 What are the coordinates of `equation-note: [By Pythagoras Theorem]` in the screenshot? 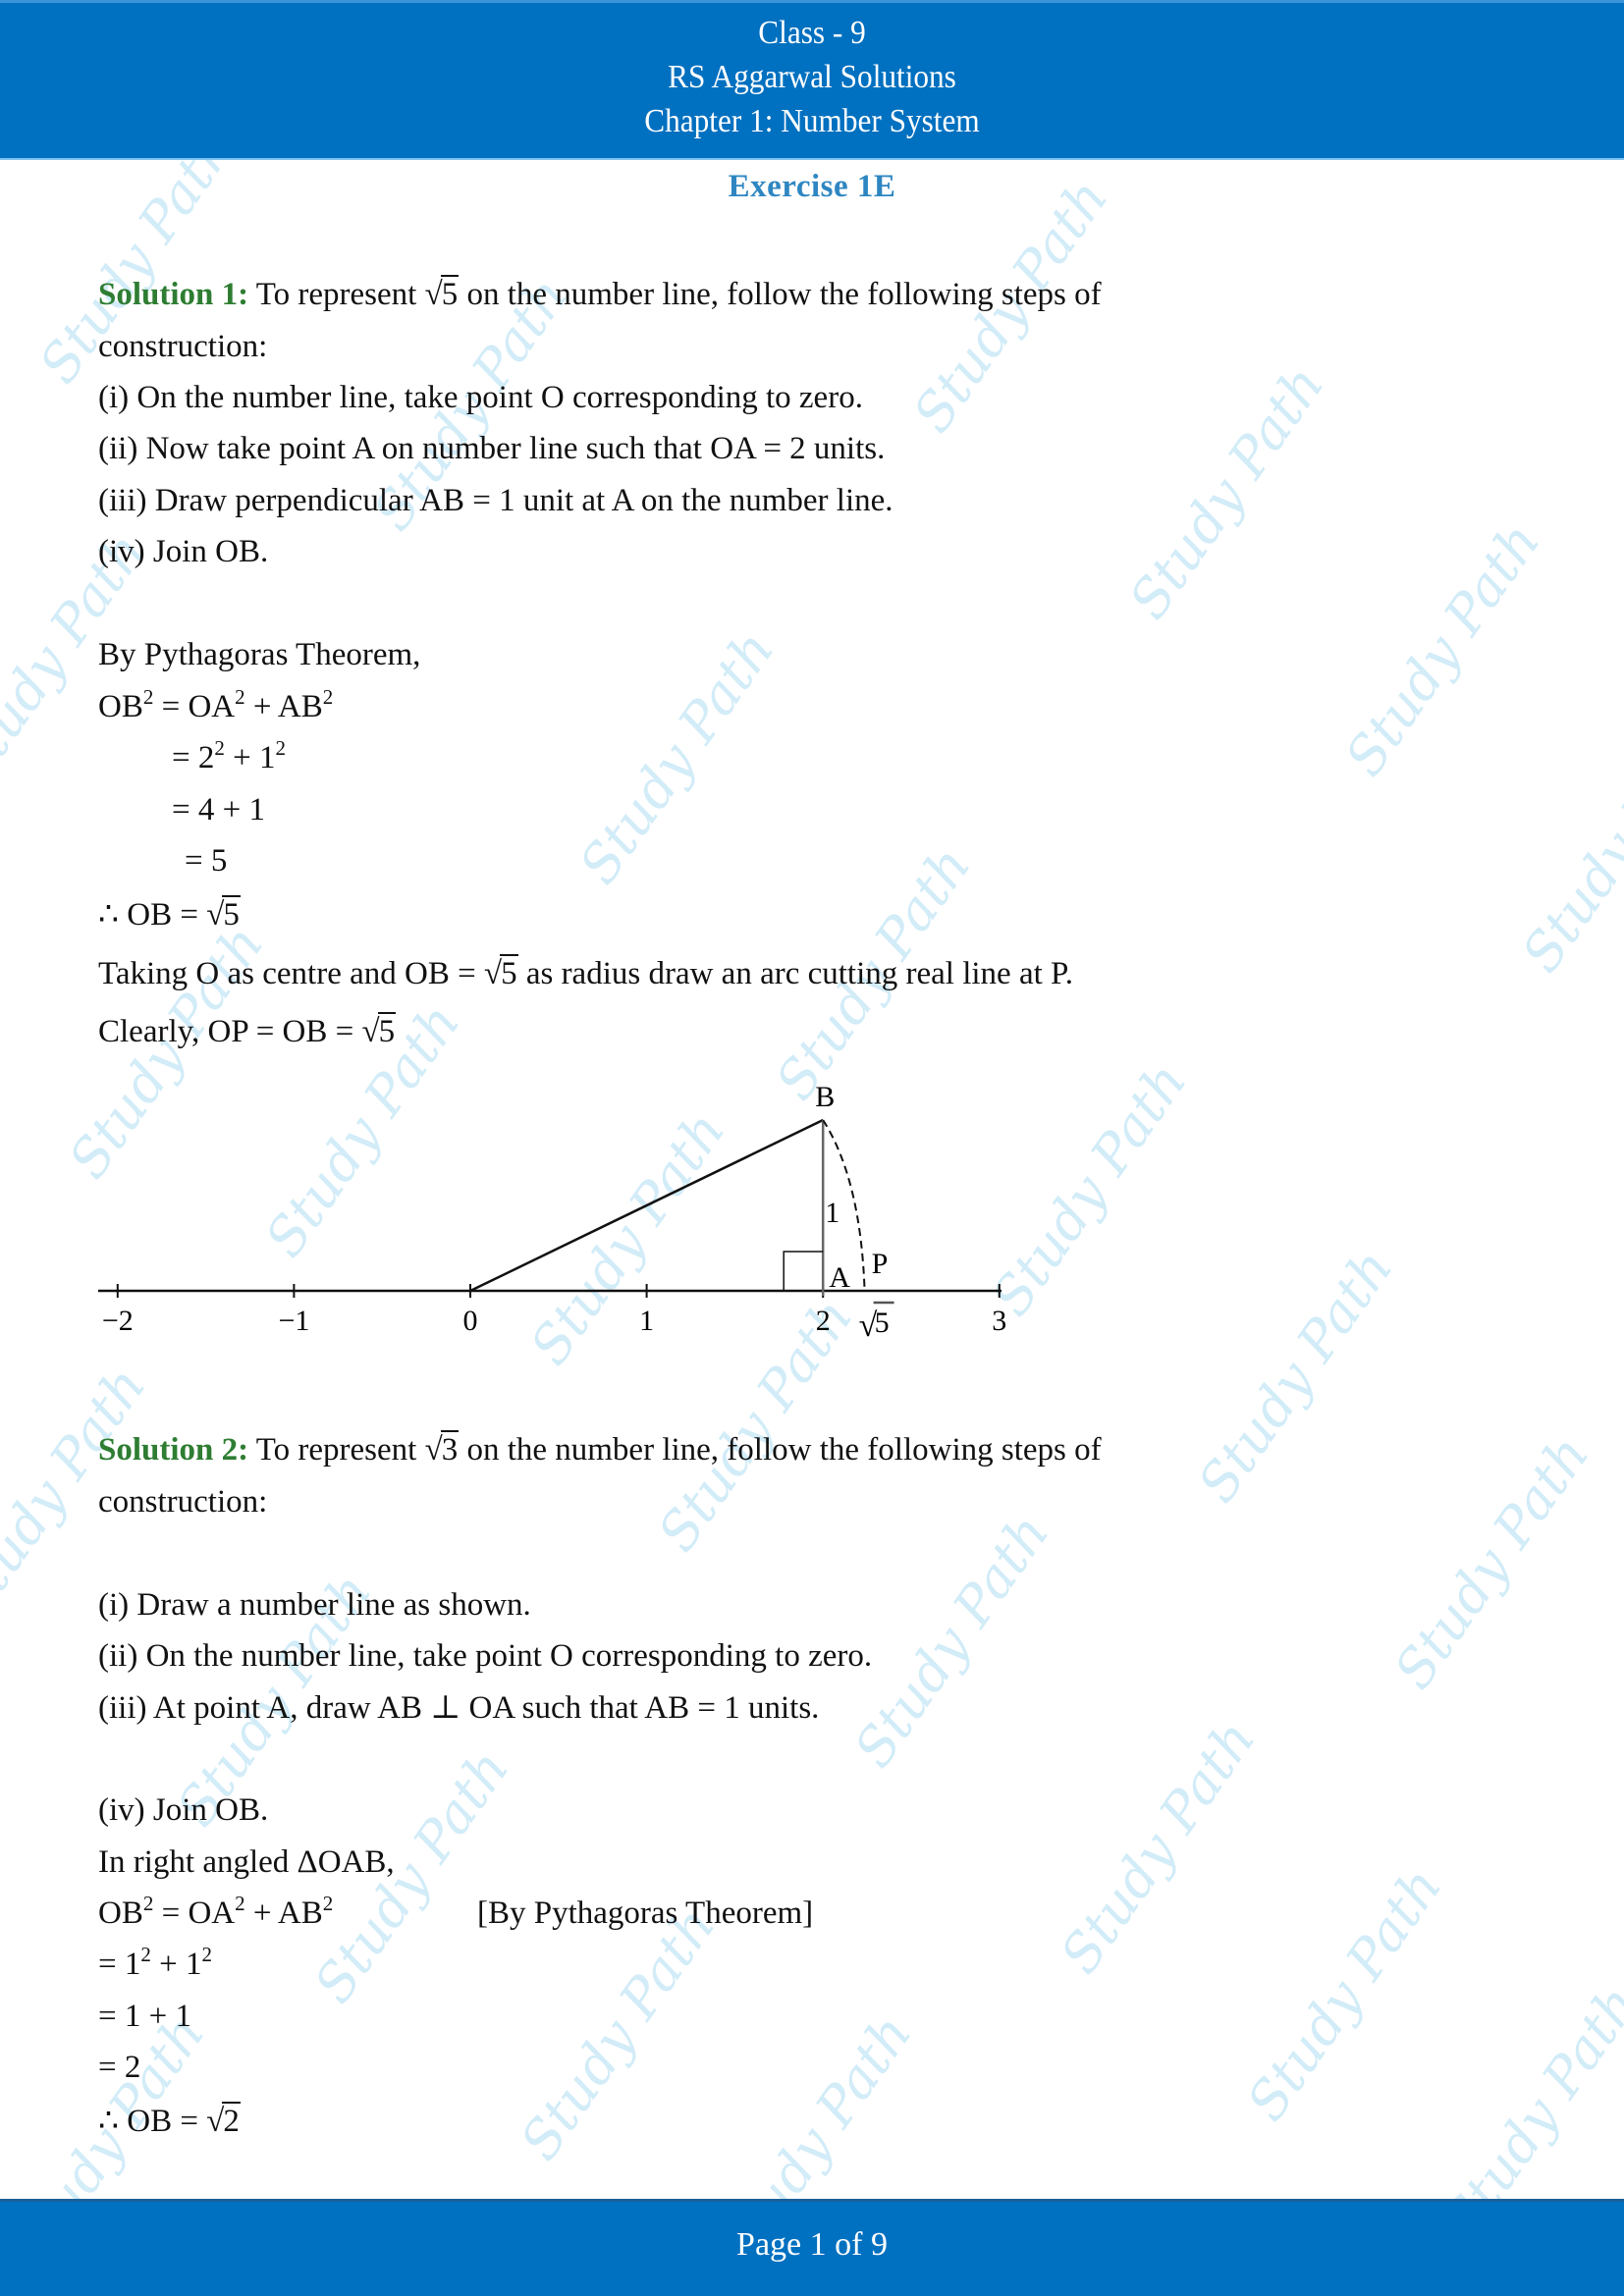 It's located at (645, 1913).